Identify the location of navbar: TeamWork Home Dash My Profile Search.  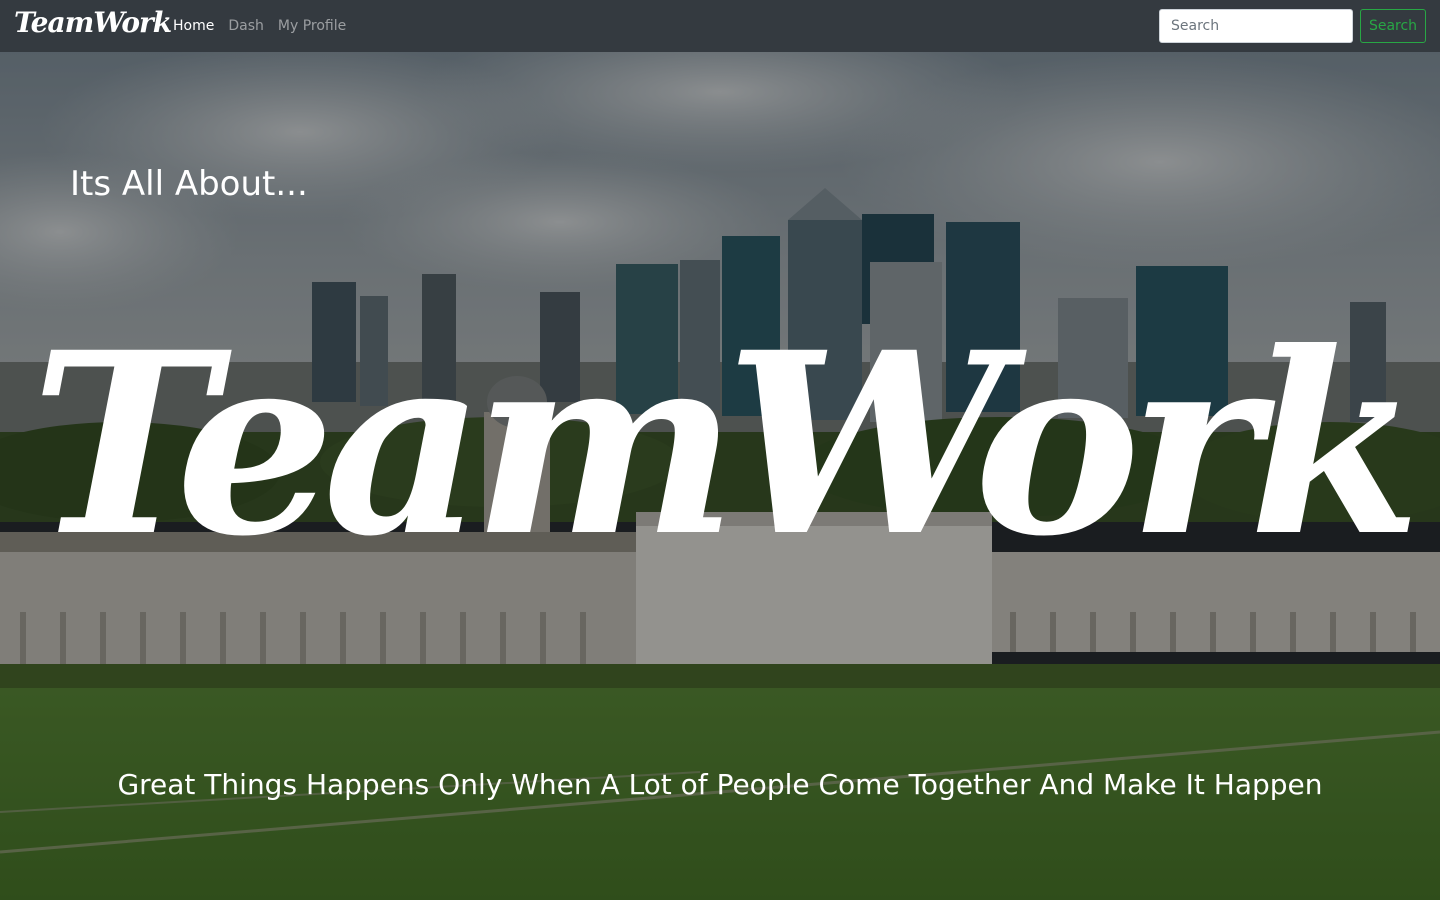
(720, 26).